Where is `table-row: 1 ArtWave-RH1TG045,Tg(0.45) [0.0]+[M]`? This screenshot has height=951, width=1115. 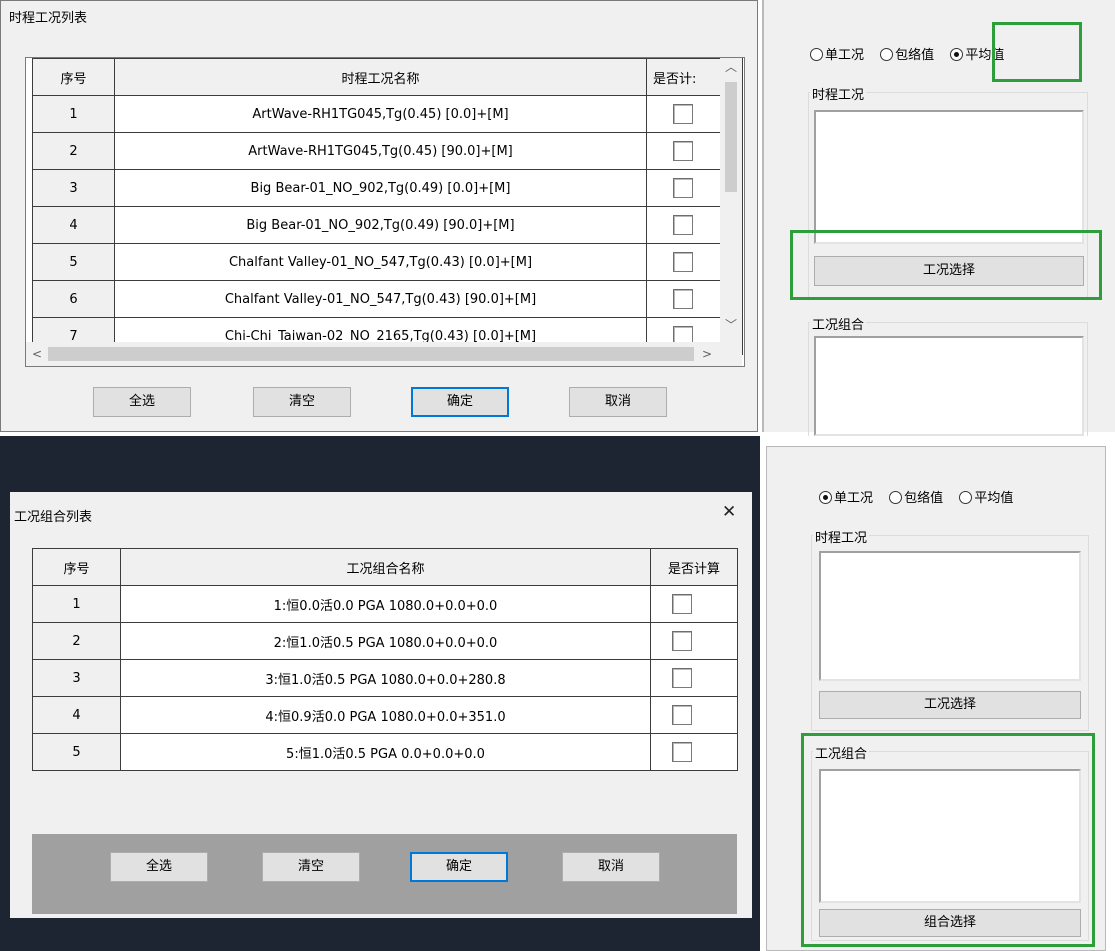 table-row: 1 ArtWave-RH1TG045,Tg(0.45) [0.0]+[M] is located at coordinates (387, 114).